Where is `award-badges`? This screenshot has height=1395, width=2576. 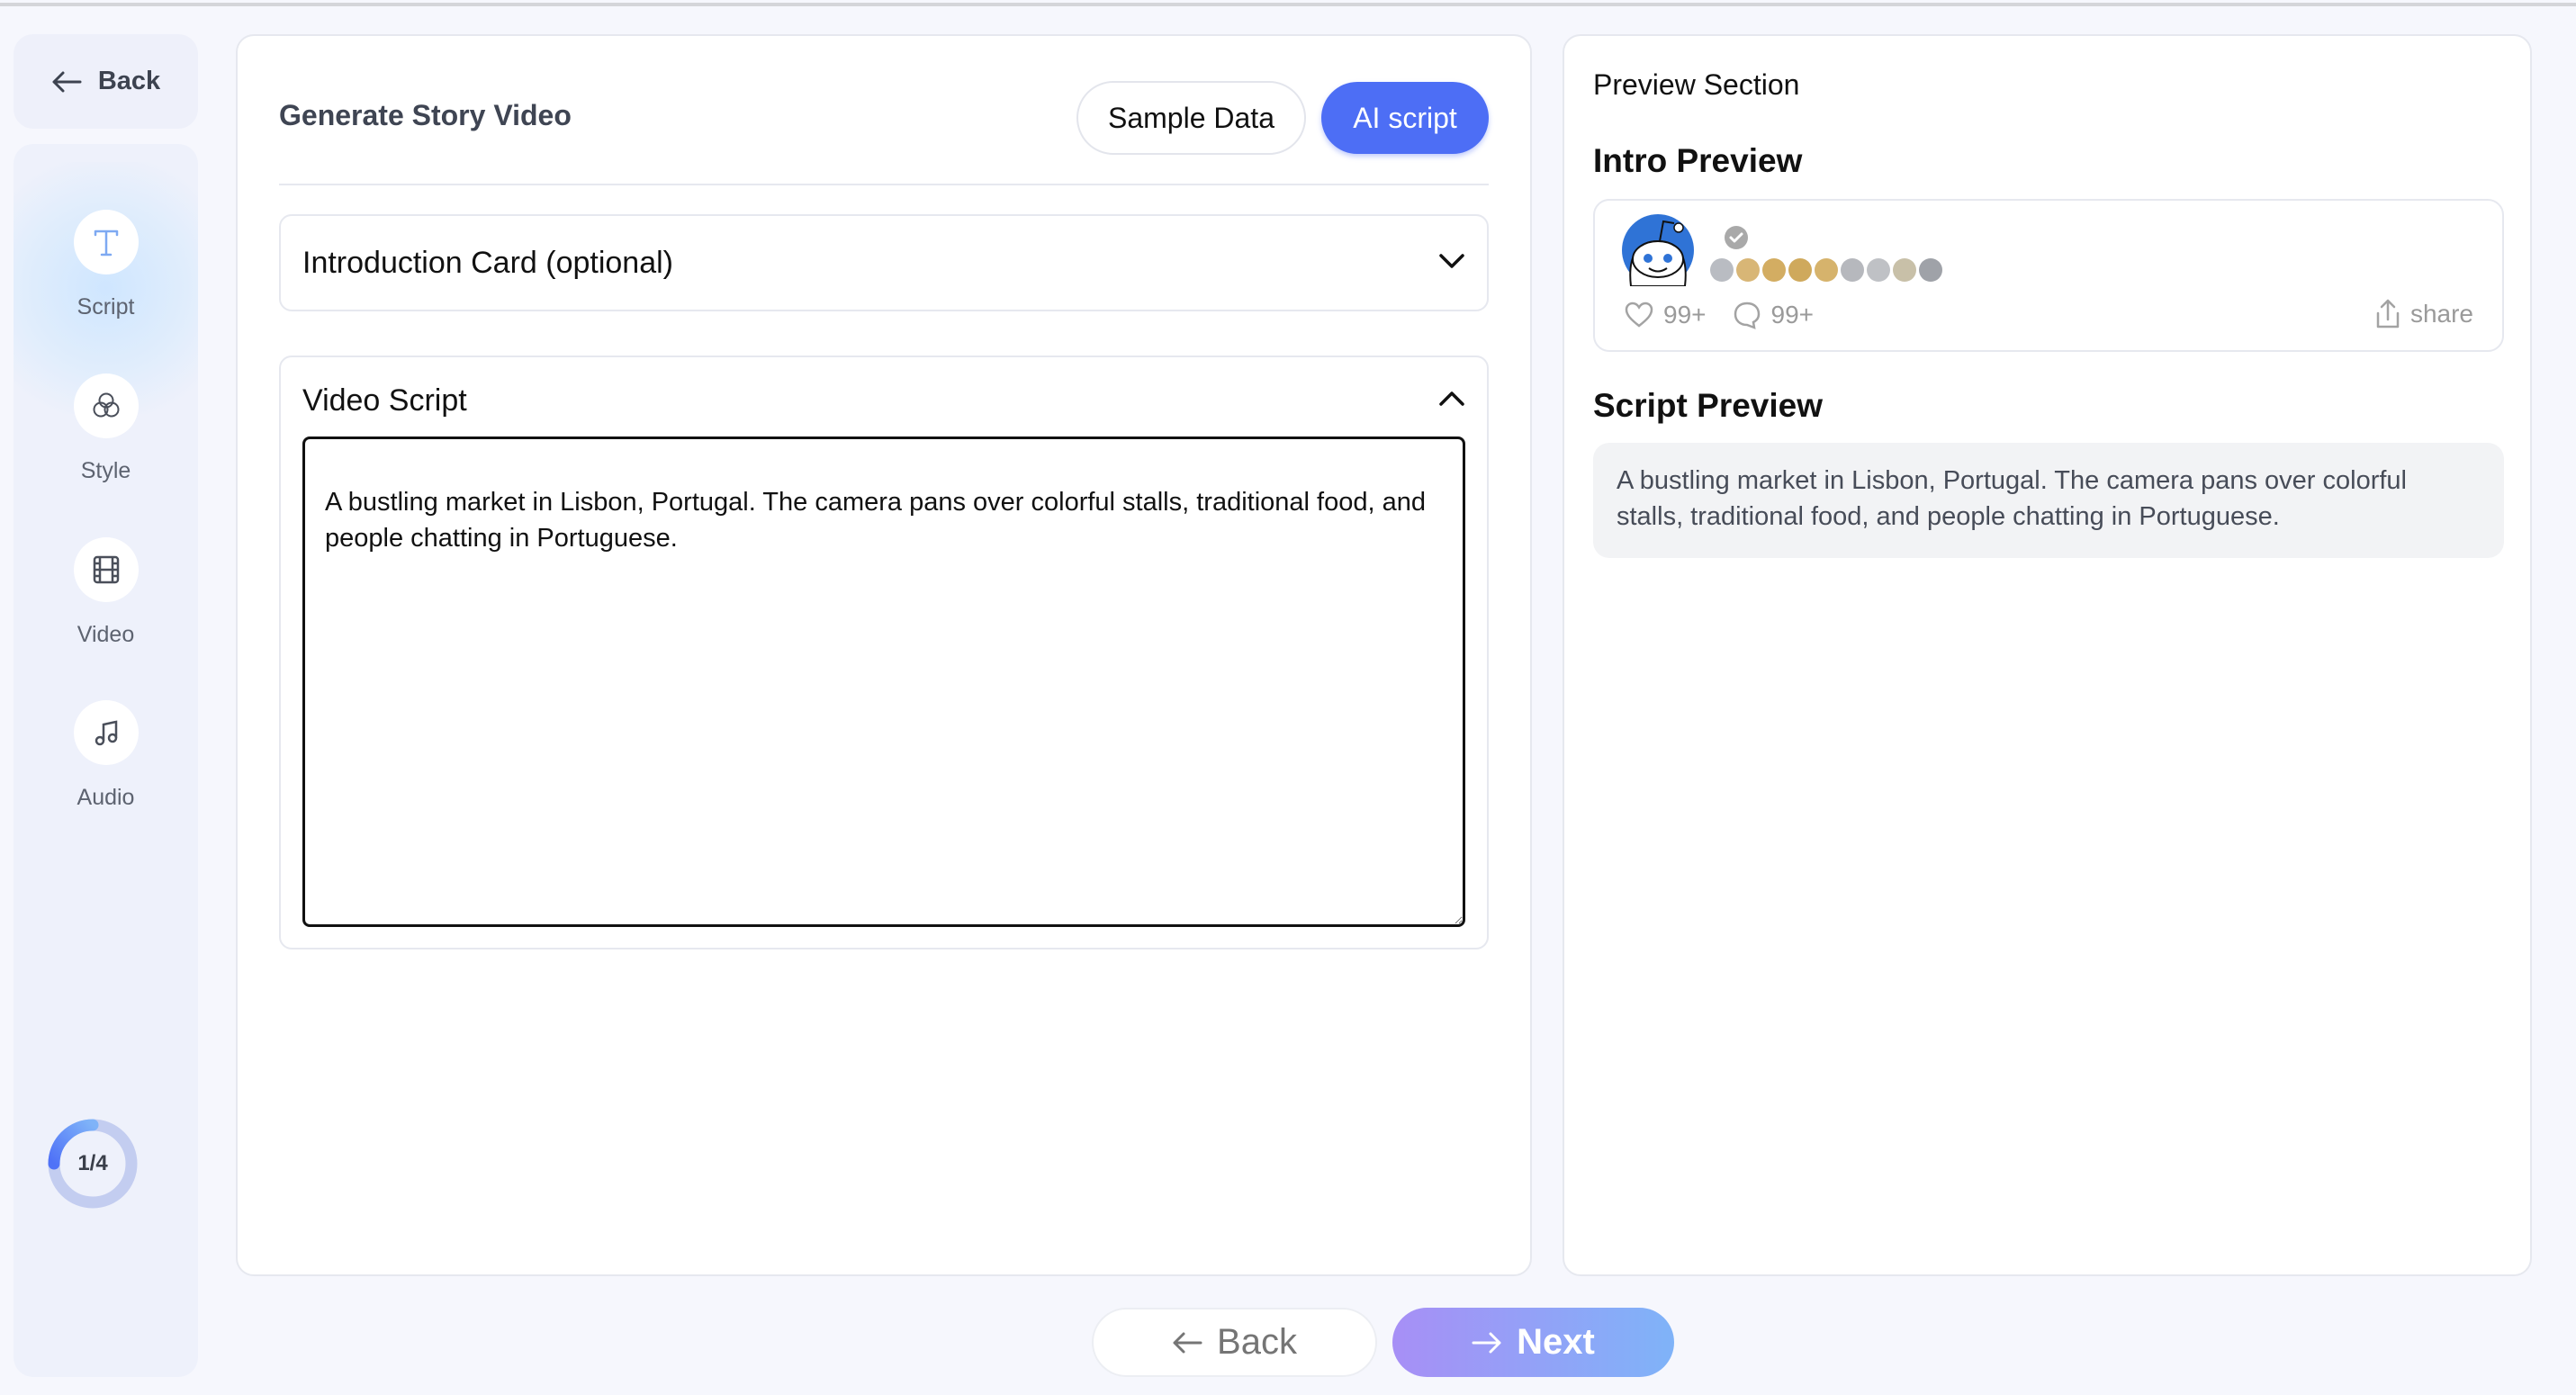 award-badges is located at coordinates (1826, 270).